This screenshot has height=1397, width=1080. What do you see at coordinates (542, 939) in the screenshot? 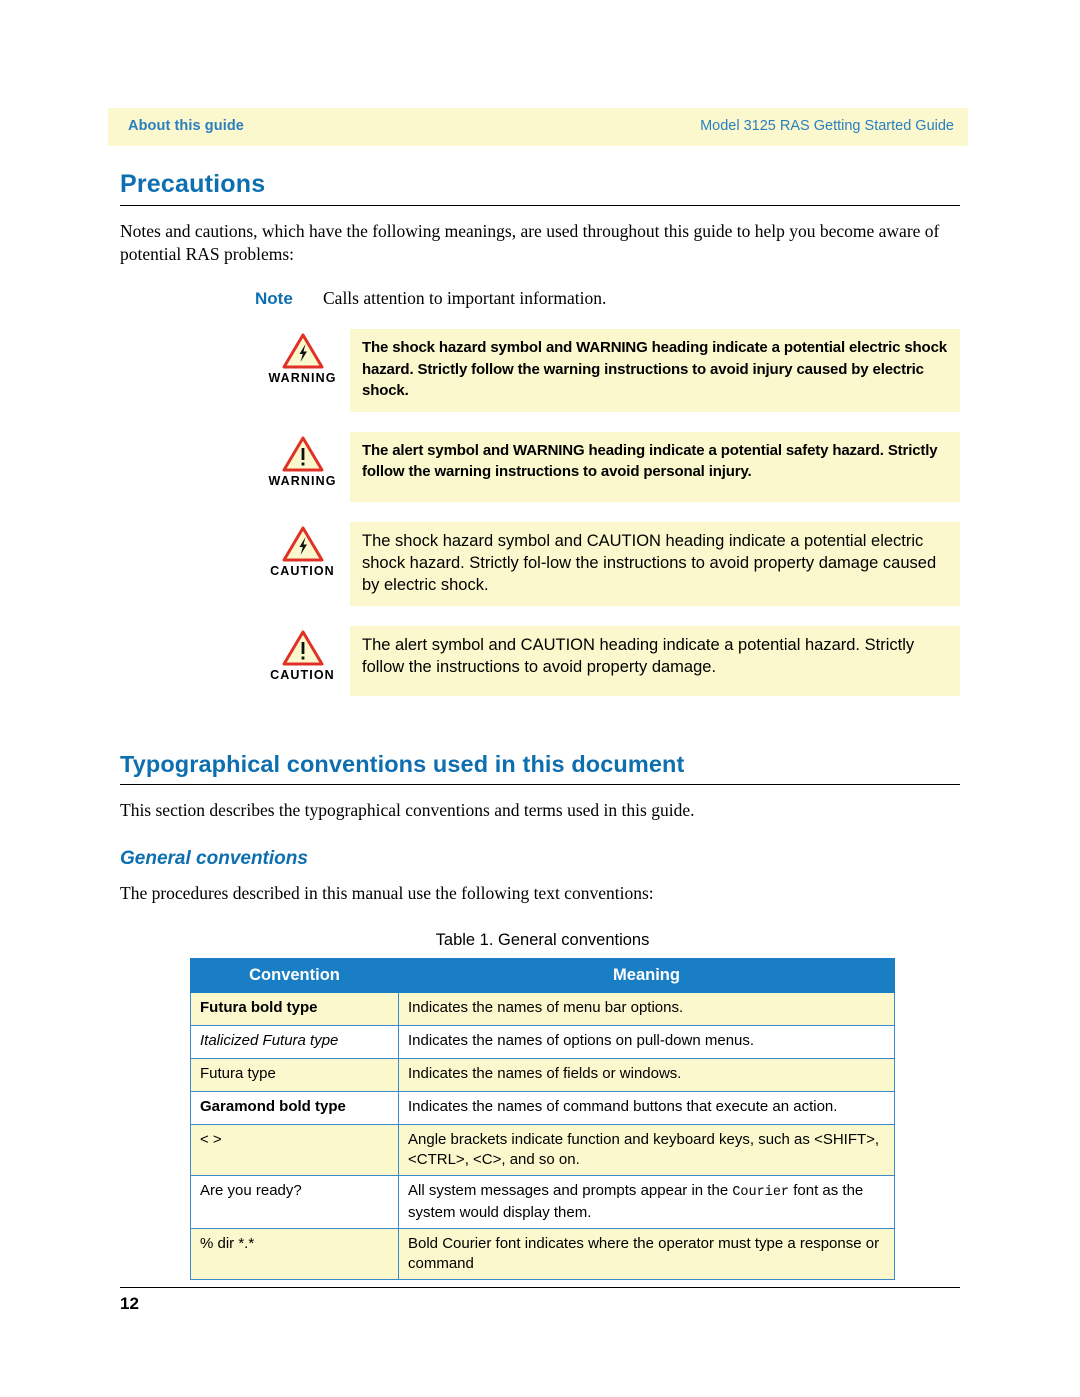
I see `table-caption: Table 1. General conventions` at bounding box center [542, 939].